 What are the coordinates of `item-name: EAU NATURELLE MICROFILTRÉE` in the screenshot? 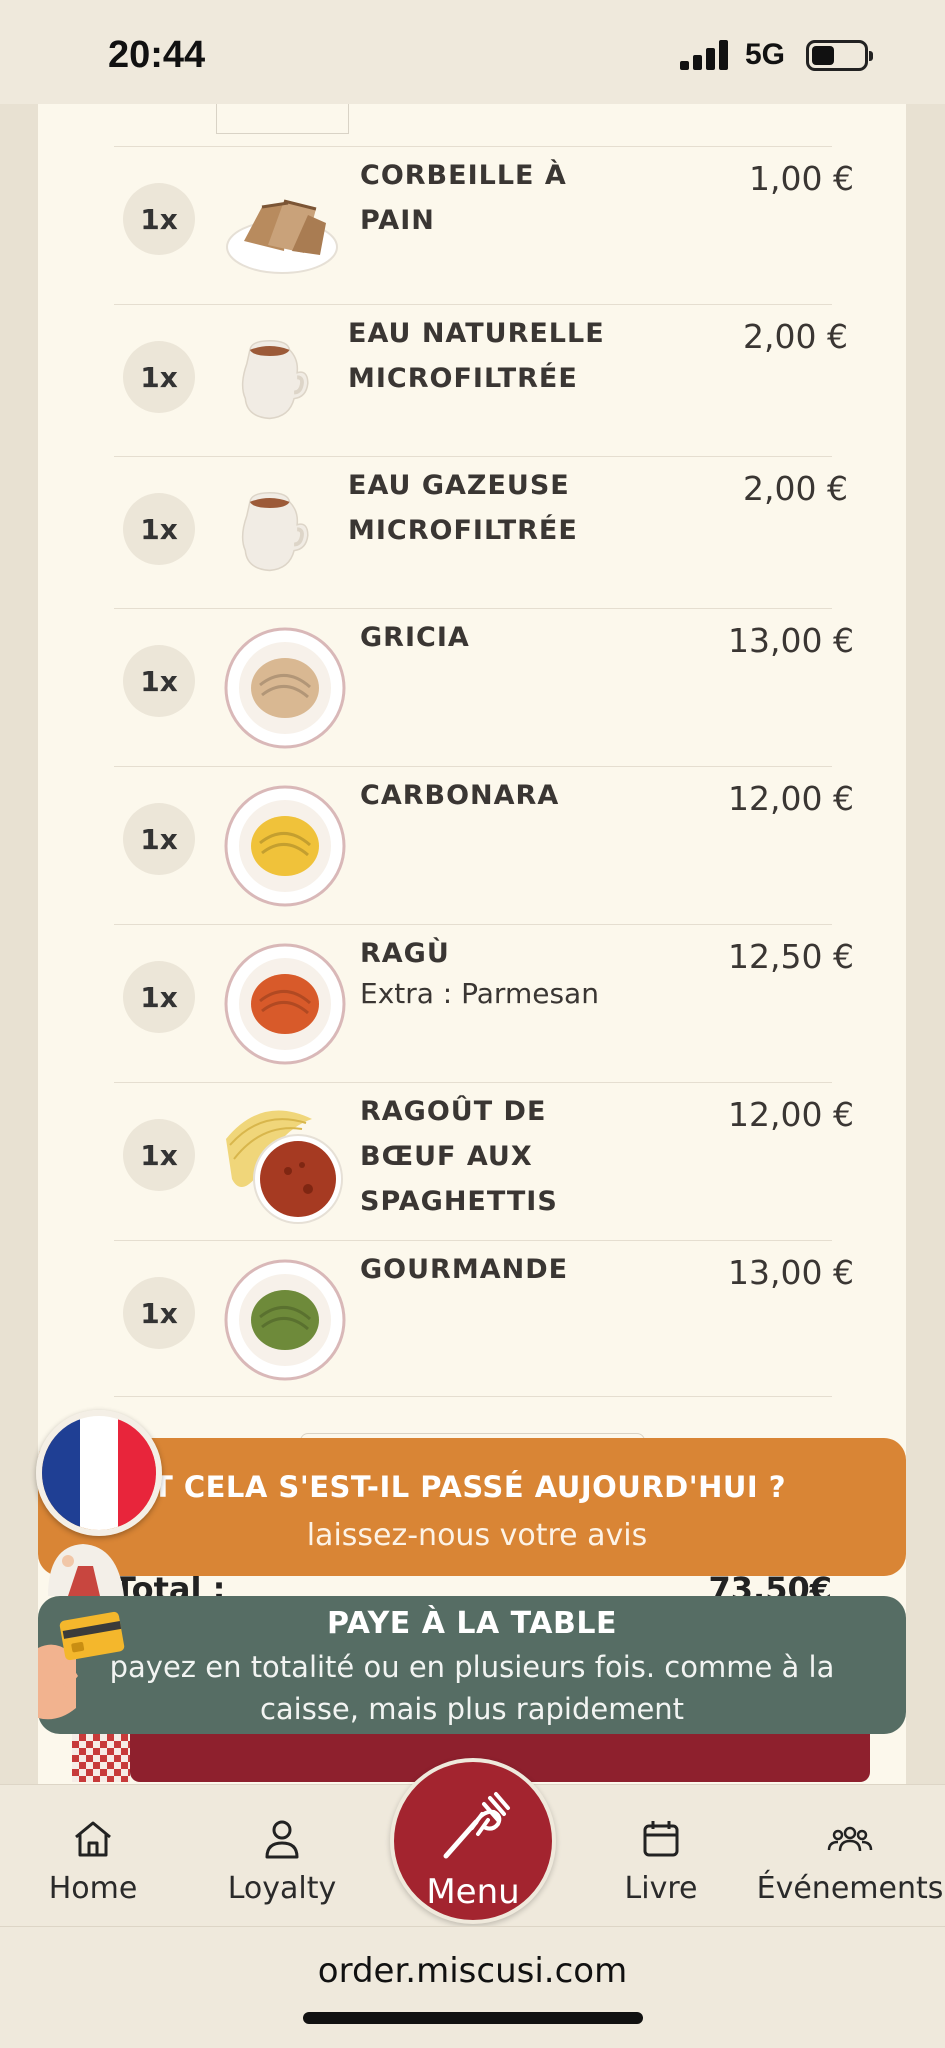 It's located at (476, 356).